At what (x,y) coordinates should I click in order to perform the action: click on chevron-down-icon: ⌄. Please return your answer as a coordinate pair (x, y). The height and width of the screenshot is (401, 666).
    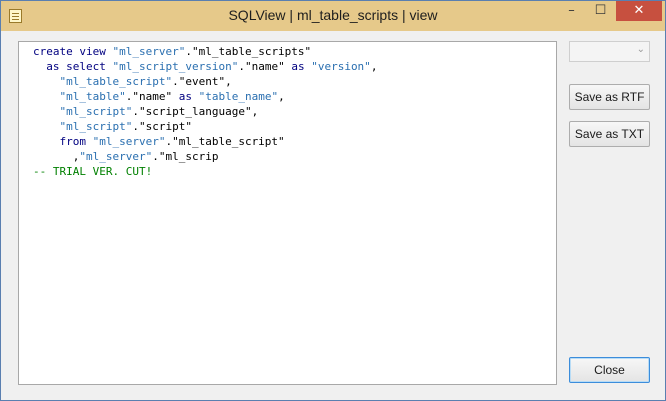
    Looking at the image, I should click on (640, 49).